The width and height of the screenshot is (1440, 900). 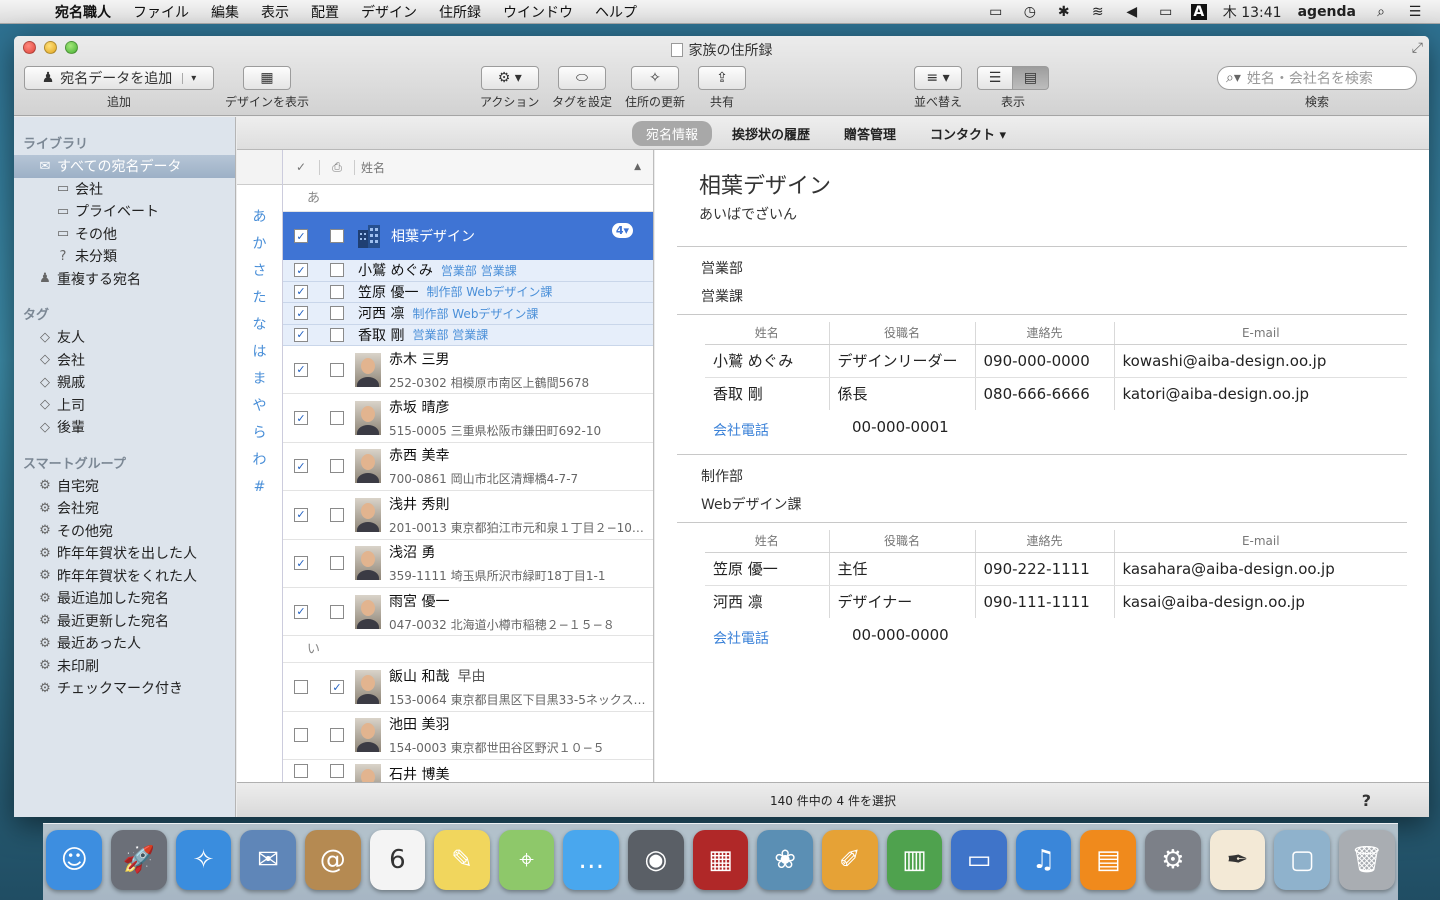 I want to click on spotlight-icon: ⌕, so click(x=1381, y=12).